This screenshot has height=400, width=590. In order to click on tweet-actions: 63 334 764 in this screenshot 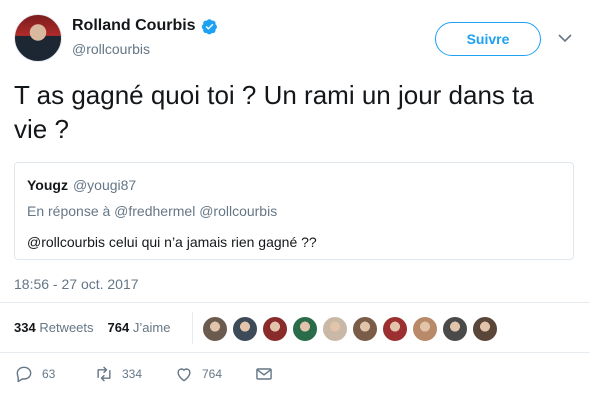, I will do `click(144, 374)`.